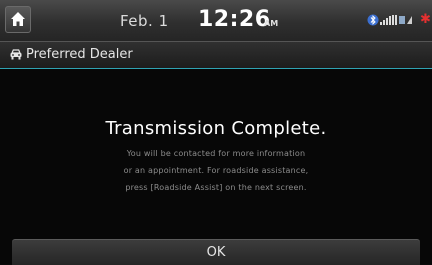 The image size is (432, 265). What do you see at coordinates (271, 23) in the screenshot?
I see `ampm-indicator: AM` at bounding box center [271, 23].